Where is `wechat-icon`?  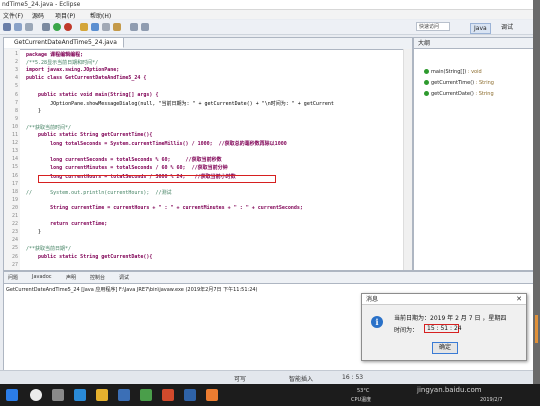
wechat-icon is located at coordinates (146, 395).